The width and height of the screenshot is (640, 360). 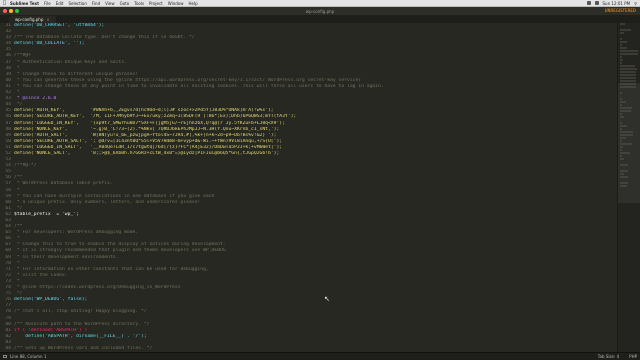 I want to click on mouse-pointer-icon: ↖, so click(x=327, y=299).